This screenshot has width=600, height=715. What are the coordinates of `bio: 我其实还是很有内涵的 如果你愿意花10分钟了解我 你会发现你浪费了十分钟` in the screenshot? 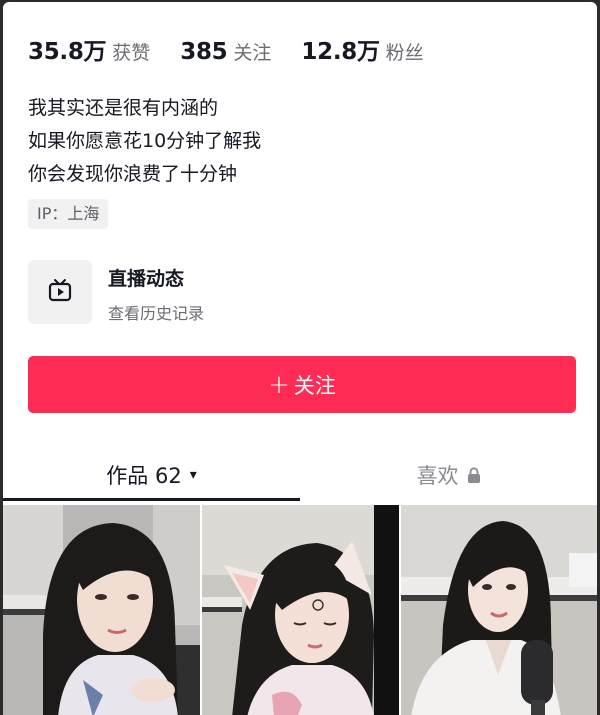 It's located at (144, 141).